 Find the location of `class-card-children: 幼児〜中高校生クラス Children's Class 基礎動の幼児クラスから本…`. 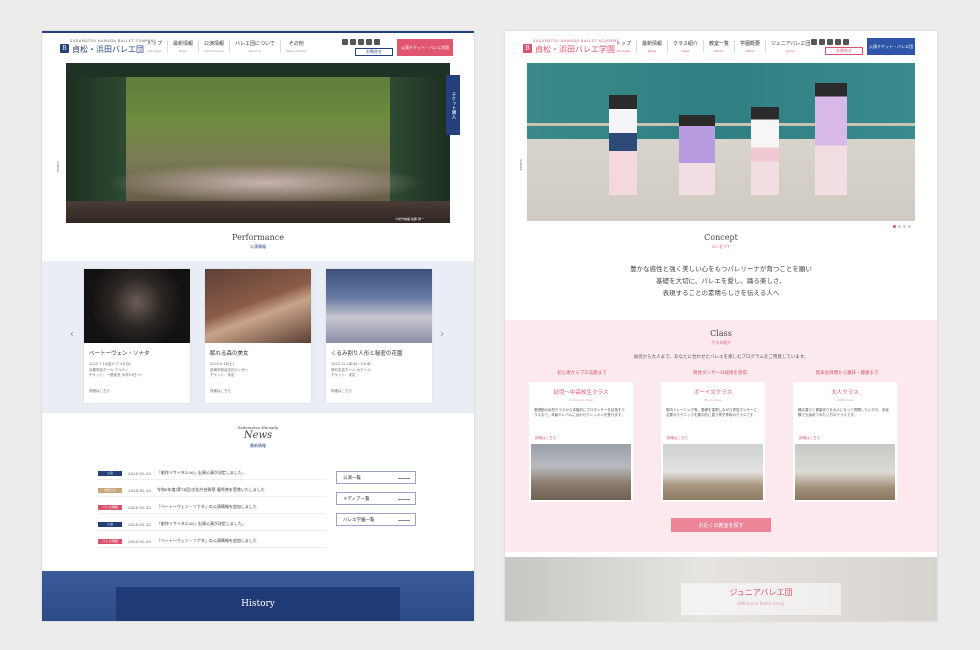

class-card-children: 幼児〜中高校生クラス Children's Class 基礎動の幼児クラスから本… is located at coordinates (581, 442).